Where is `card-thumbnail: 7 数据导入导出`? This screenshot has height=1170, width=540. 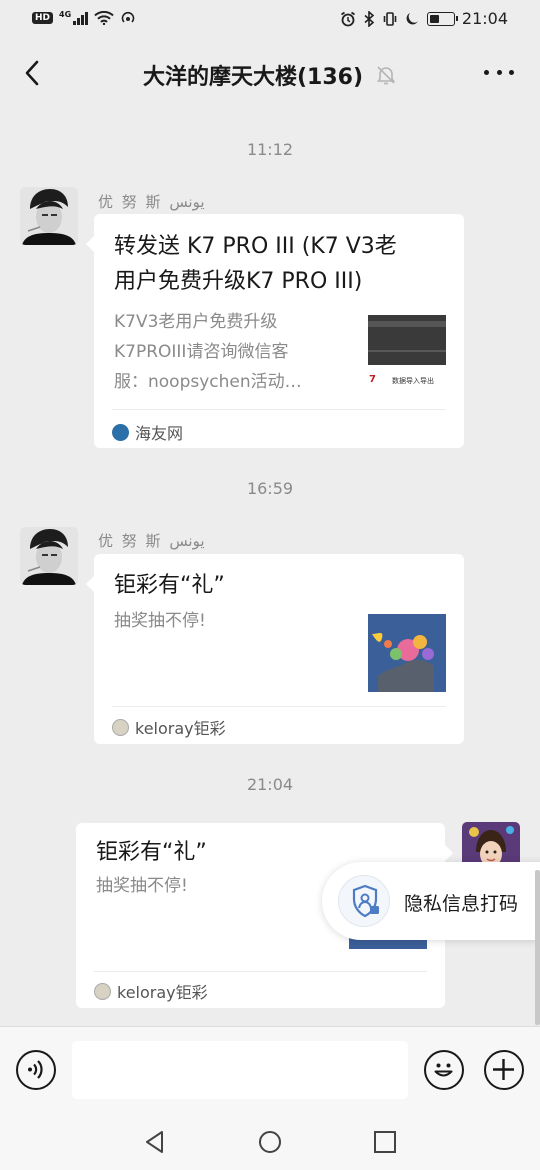
card-thumbnail: 7 数据导入导出 is located at coordinates (407, 354).